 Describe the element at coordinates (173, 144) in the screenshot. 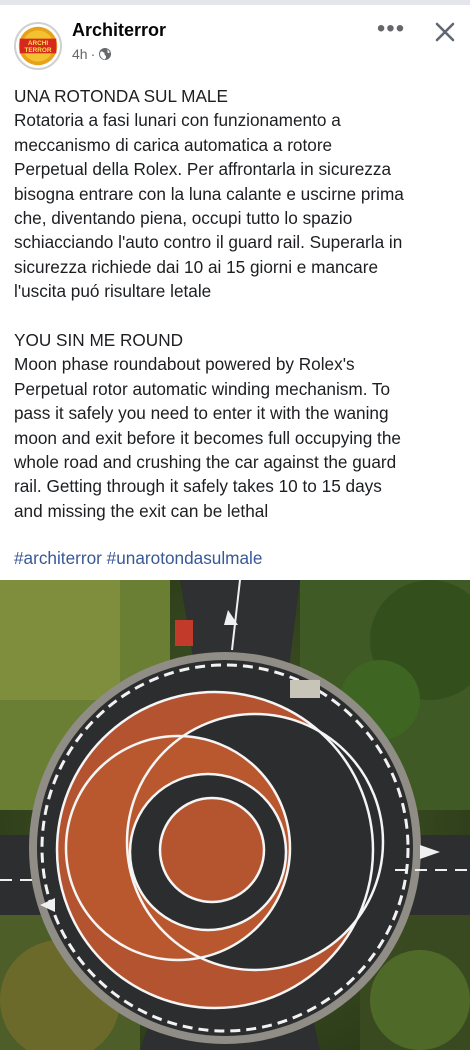

I see `post-line: meccanismo di carica automatica a rotore` at that location.